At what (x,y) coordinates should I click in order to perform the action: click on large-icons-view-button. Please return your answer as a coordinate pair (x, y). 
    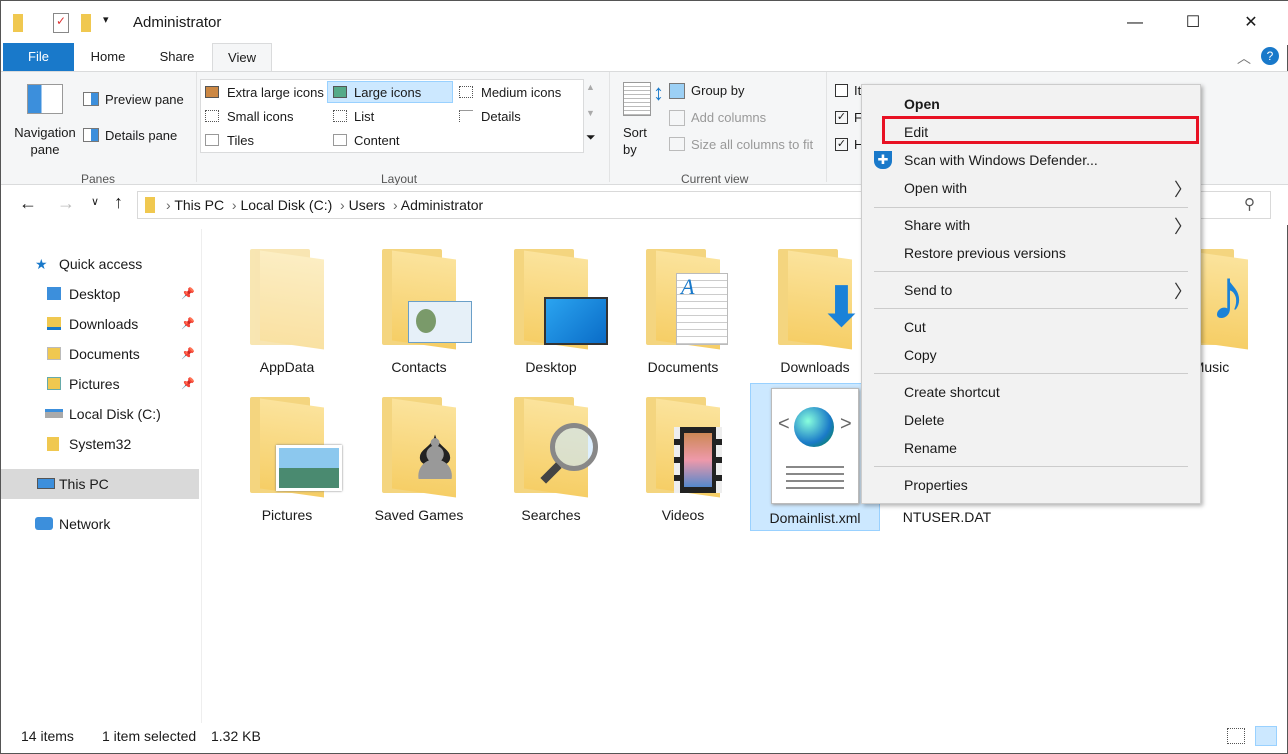
    Looking at the image, I should click on (1266, 736).